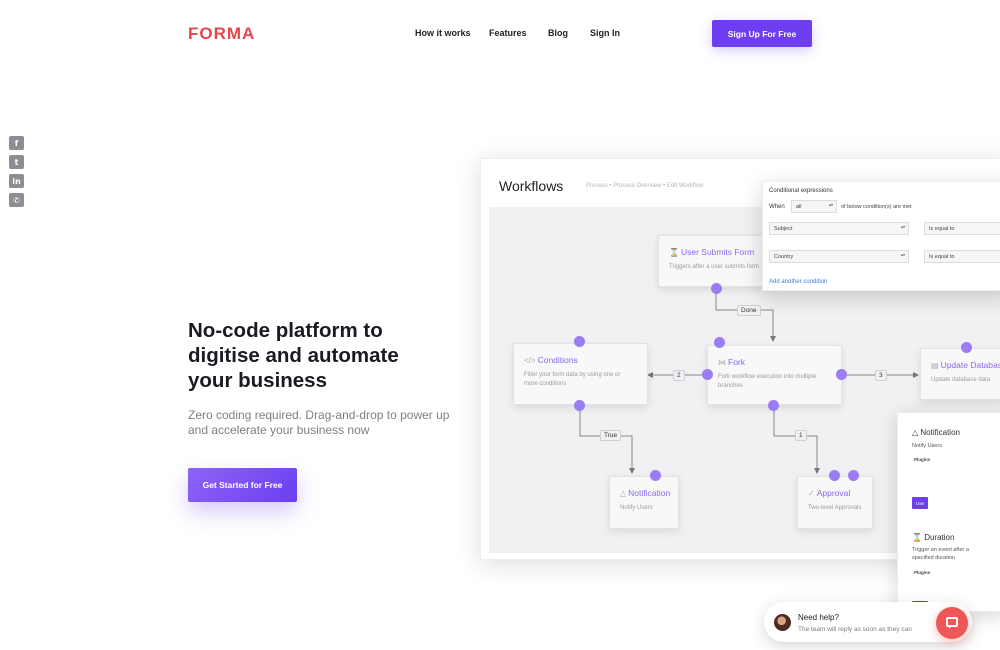  Describe the element at coordinates (962, 256) in the screenshot. I see `operator-select-2: Is equal to` at that location.